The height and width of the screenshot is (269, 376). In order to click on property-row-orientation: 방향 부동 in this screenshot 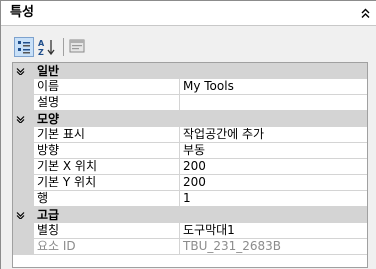, I will do `click(190, 151)`.